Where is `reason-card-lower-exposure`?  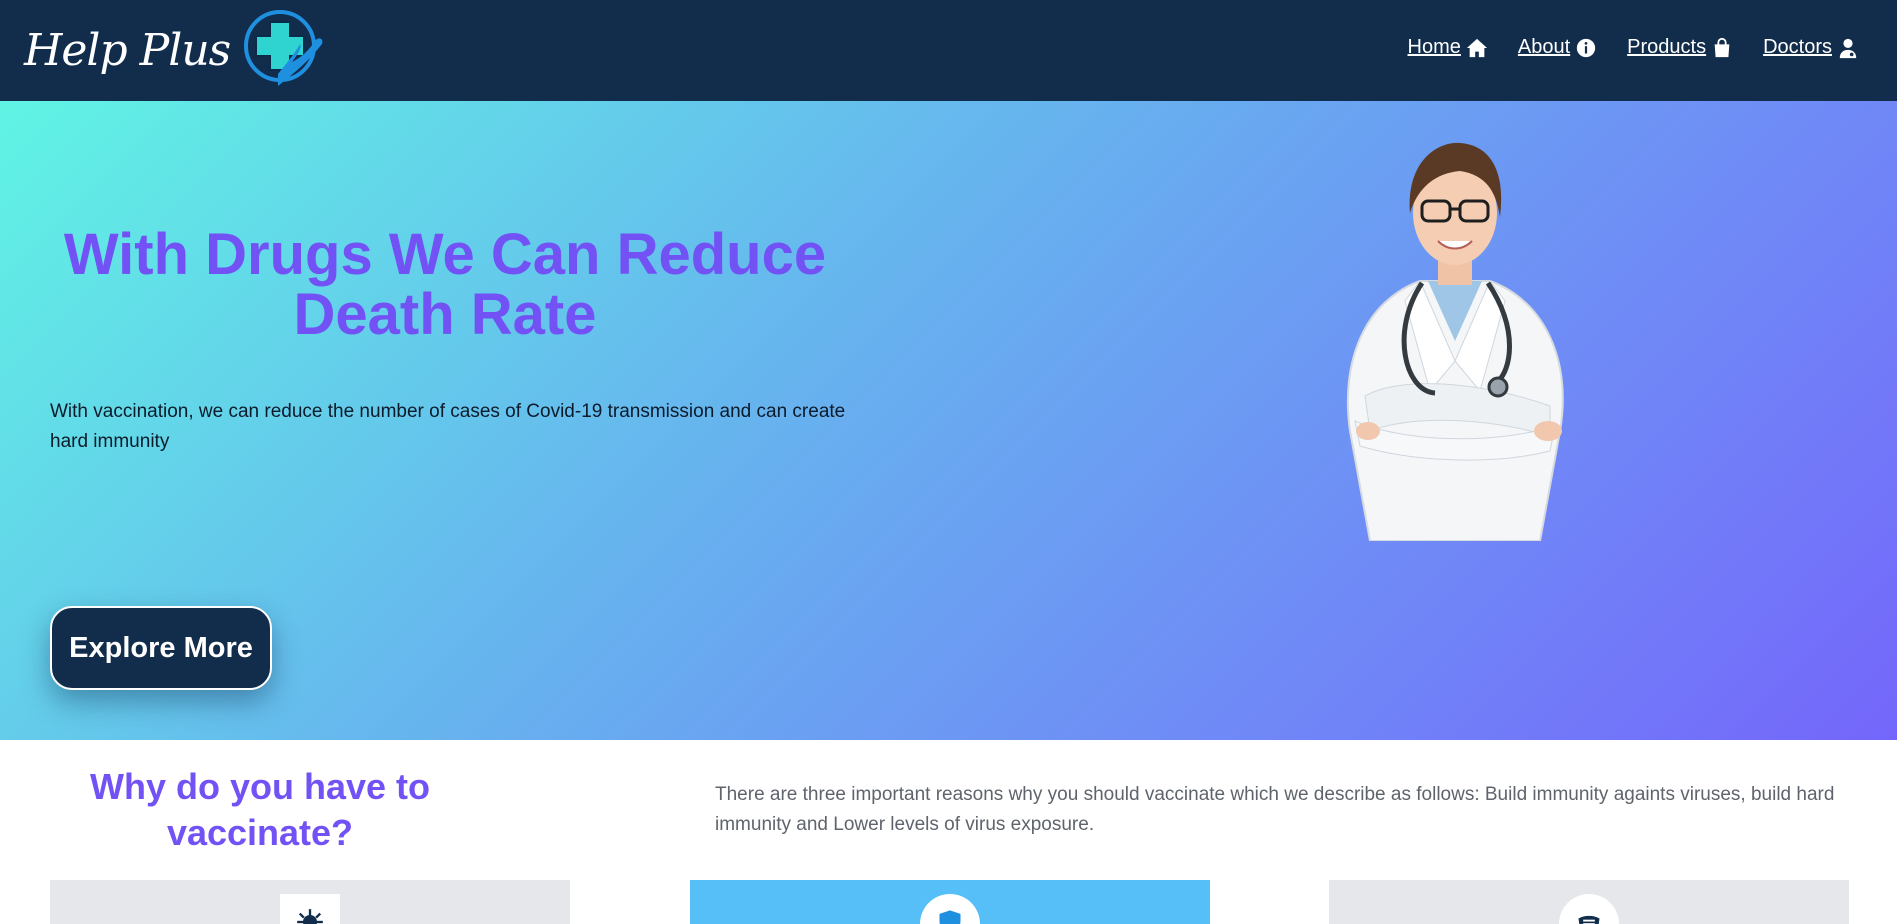
reason-card-lower-exposure is located at coordinates (1589, 902).